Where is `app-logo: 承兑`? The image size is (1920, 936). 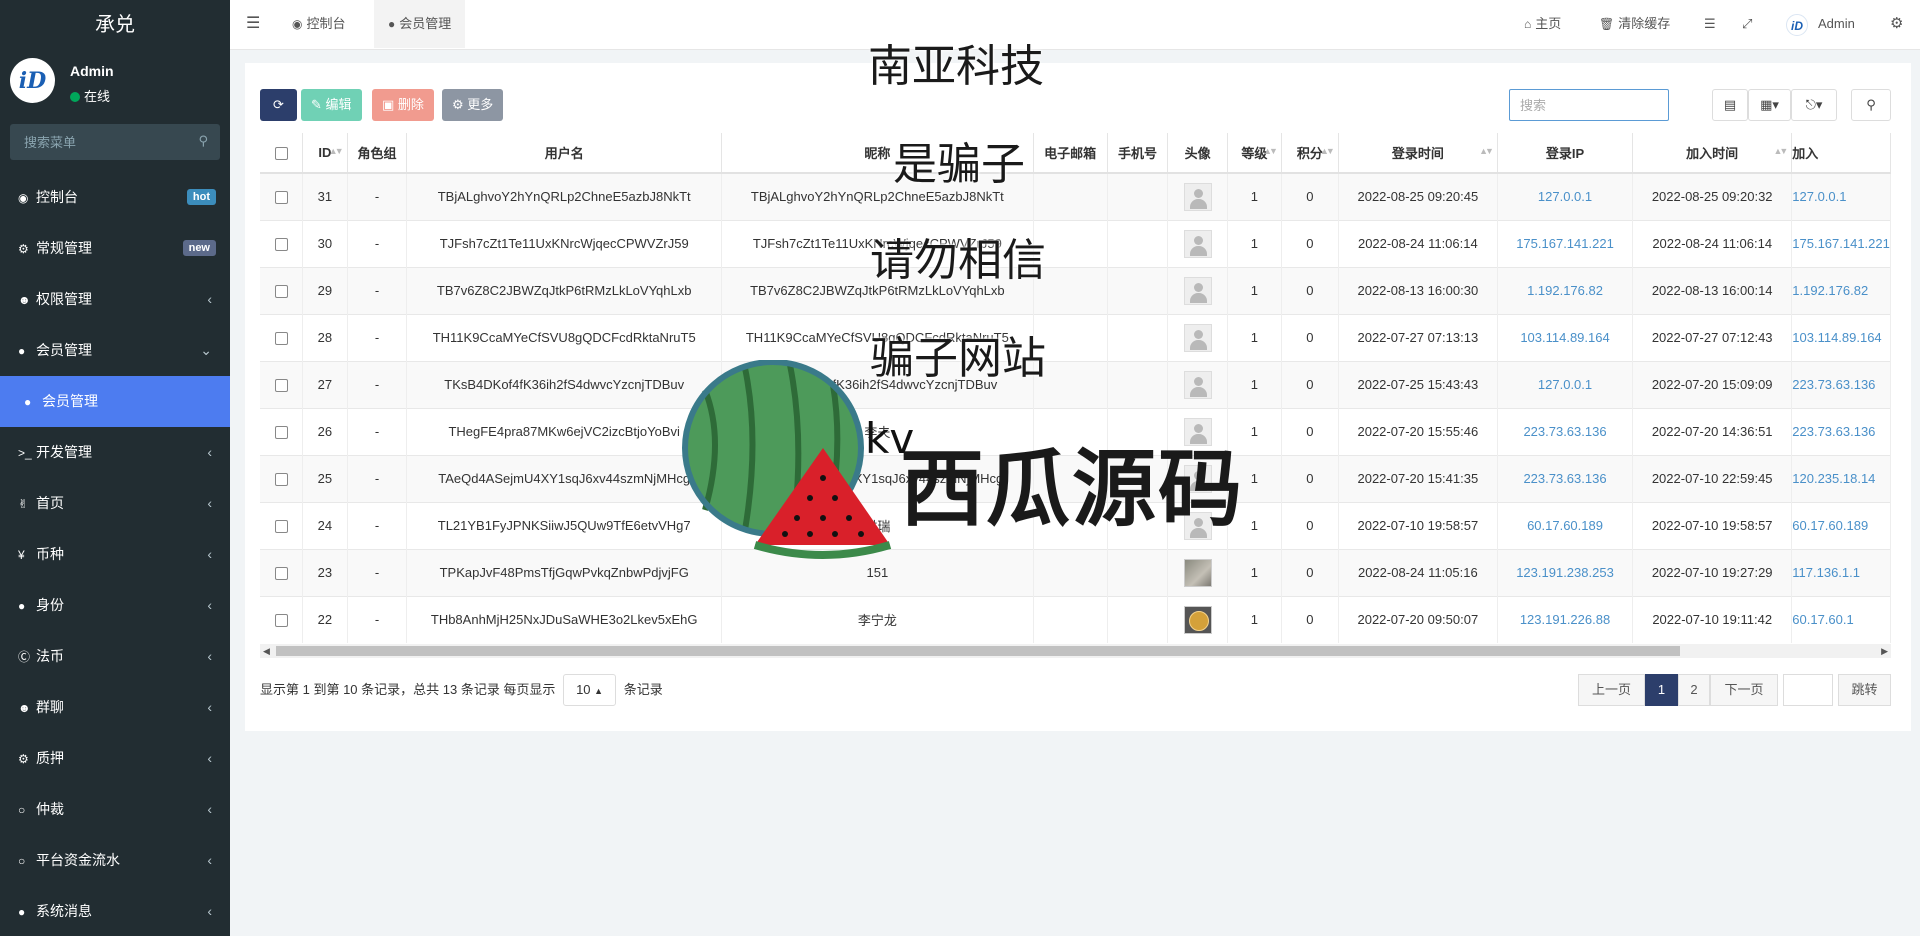
app-logo: 承兑 is located at coordinates (115, 25).